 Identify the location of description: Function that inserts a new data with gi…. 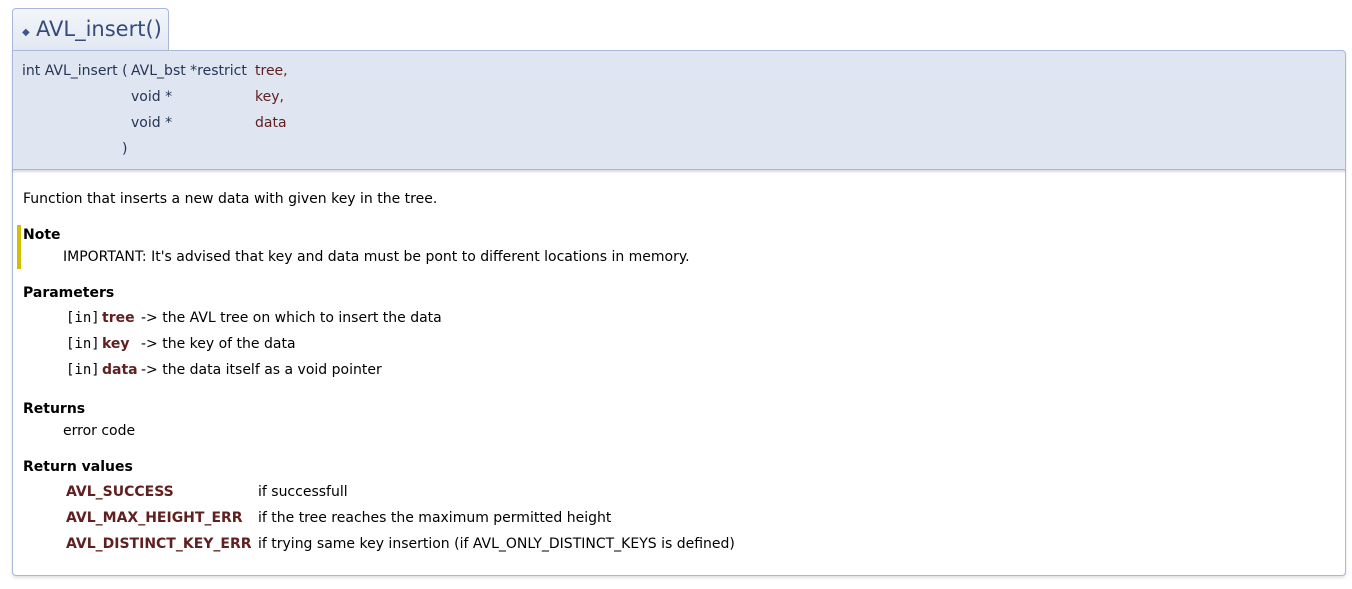
(230, 199).